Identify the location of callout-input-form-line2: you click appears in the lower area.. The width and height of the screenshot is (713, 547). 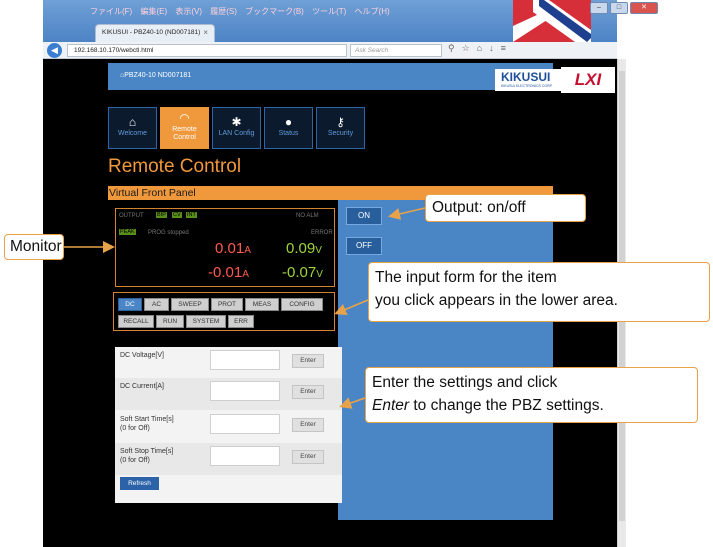
(496, 300).